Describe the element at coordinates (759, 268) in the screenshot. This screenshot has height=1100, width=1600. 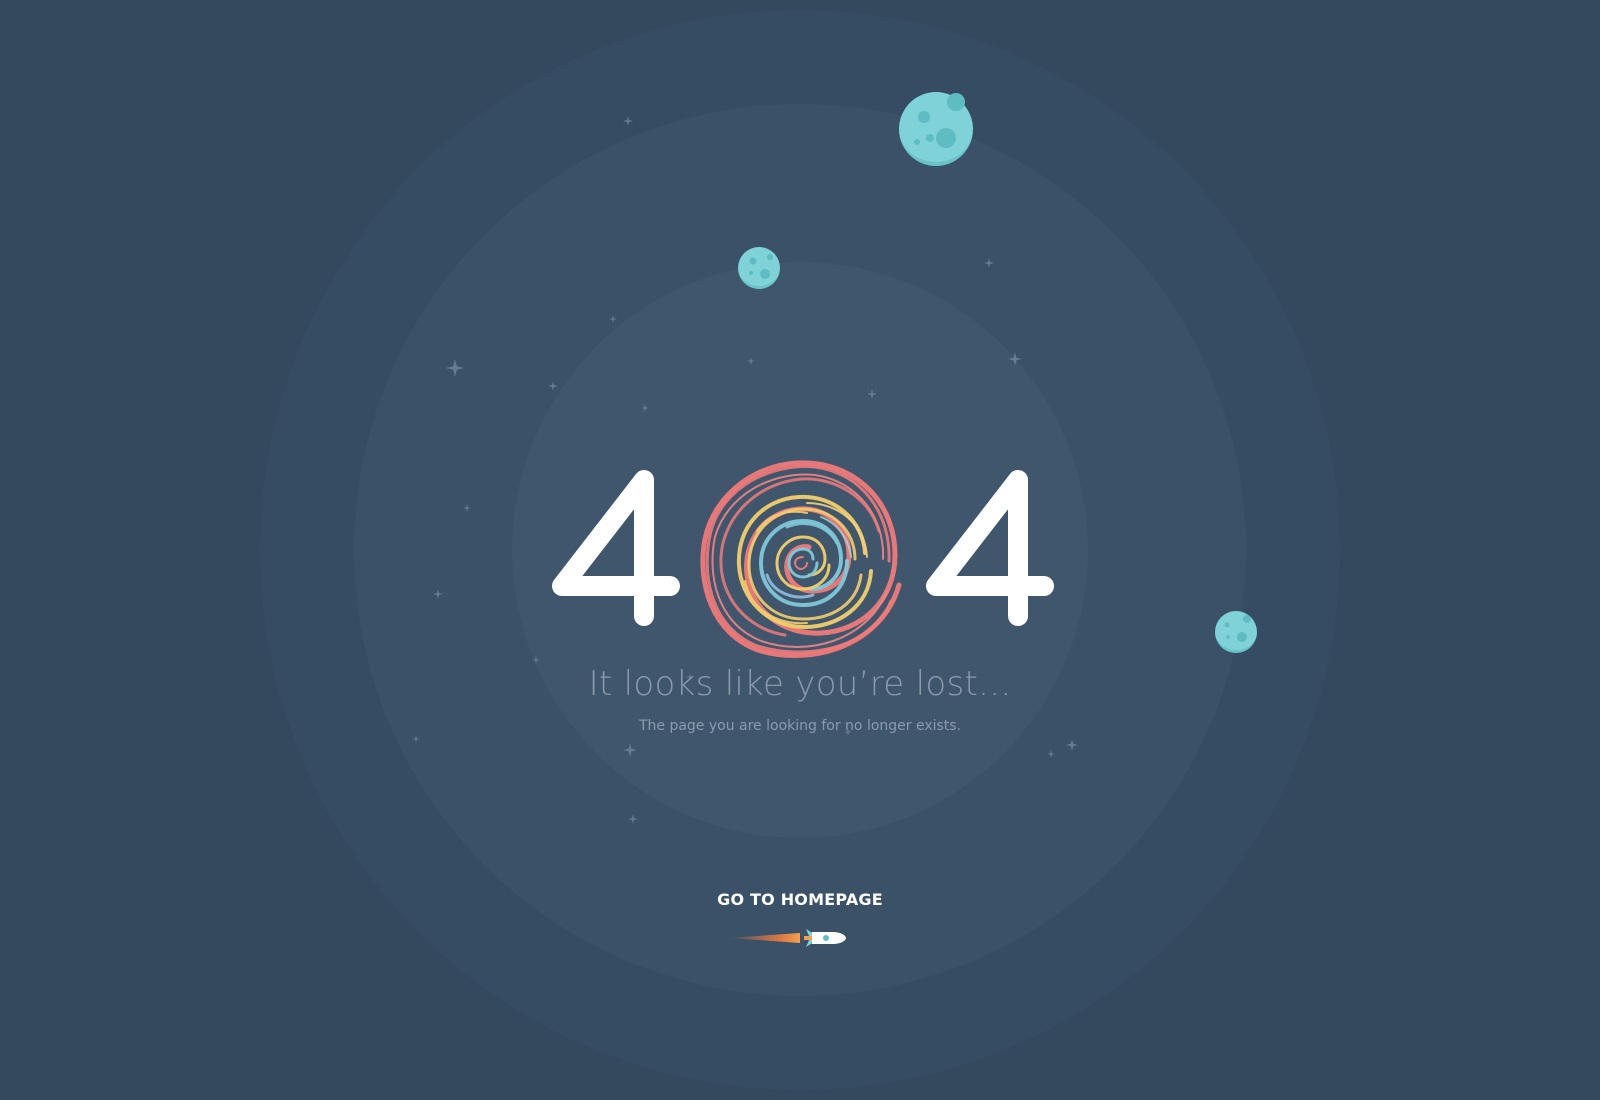
I see `planet-small-icon` at that location.